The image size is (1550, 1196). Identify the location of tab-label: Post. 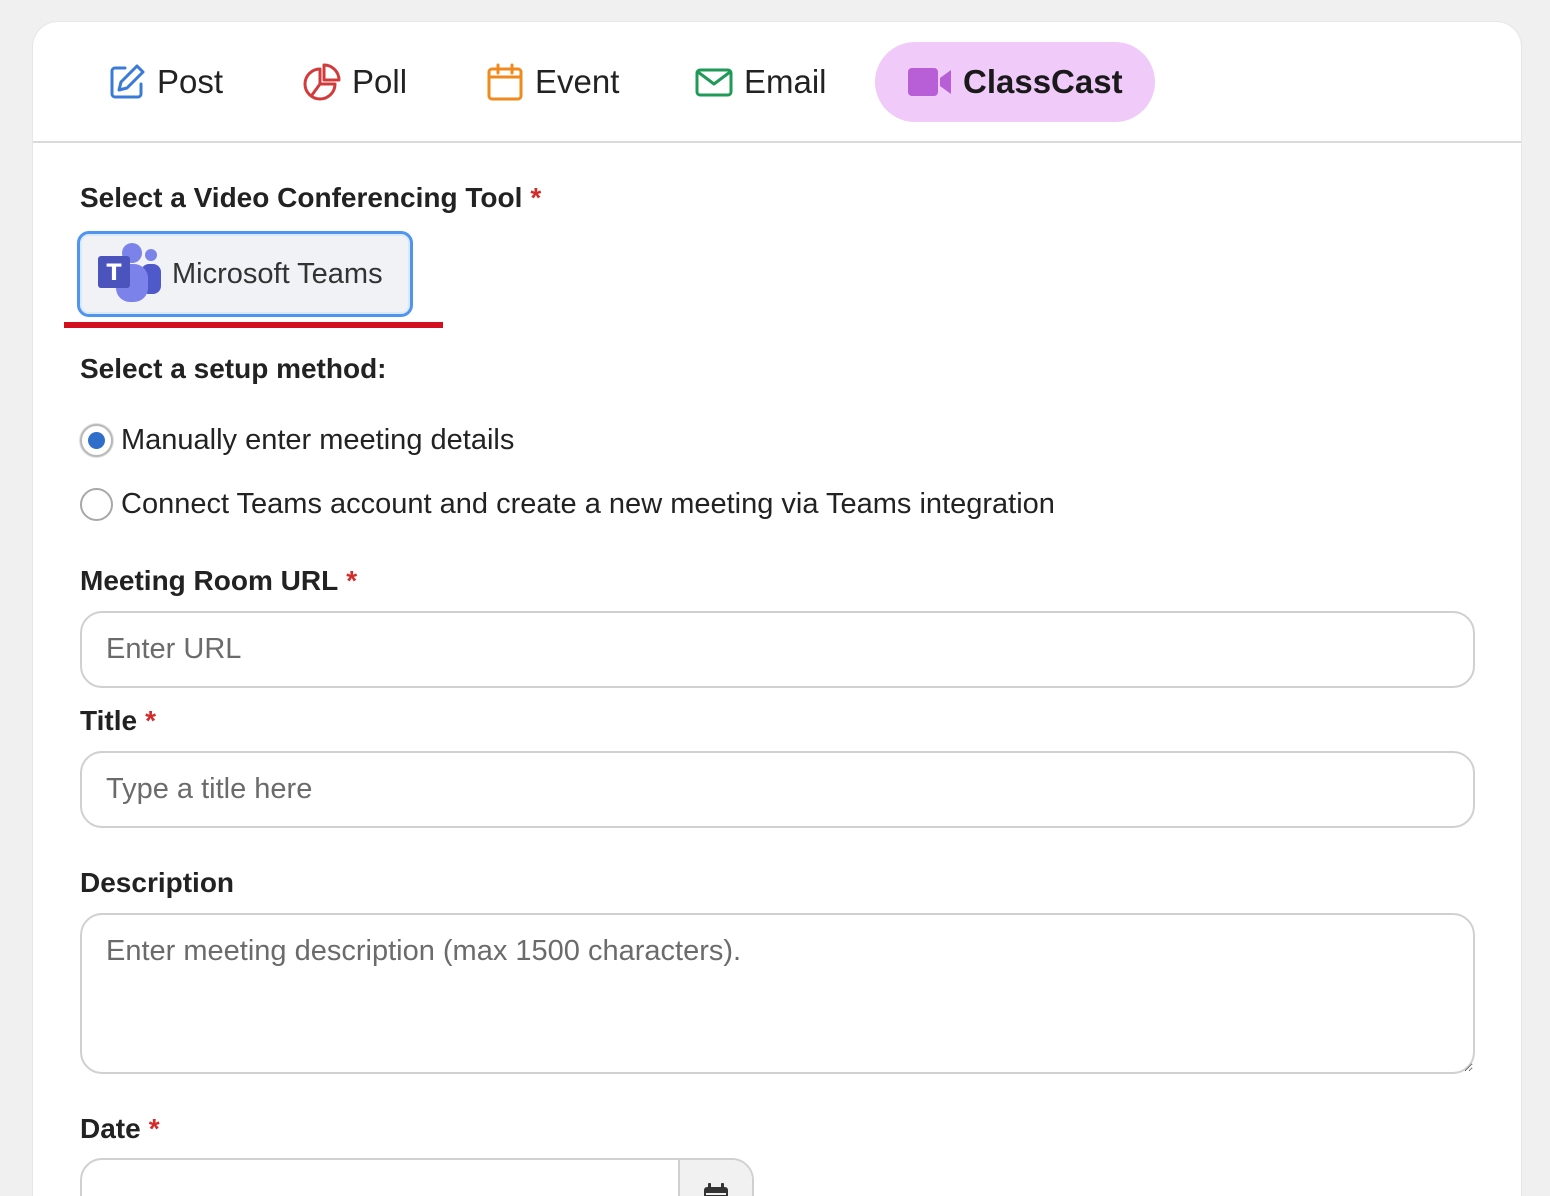
(190, 81).